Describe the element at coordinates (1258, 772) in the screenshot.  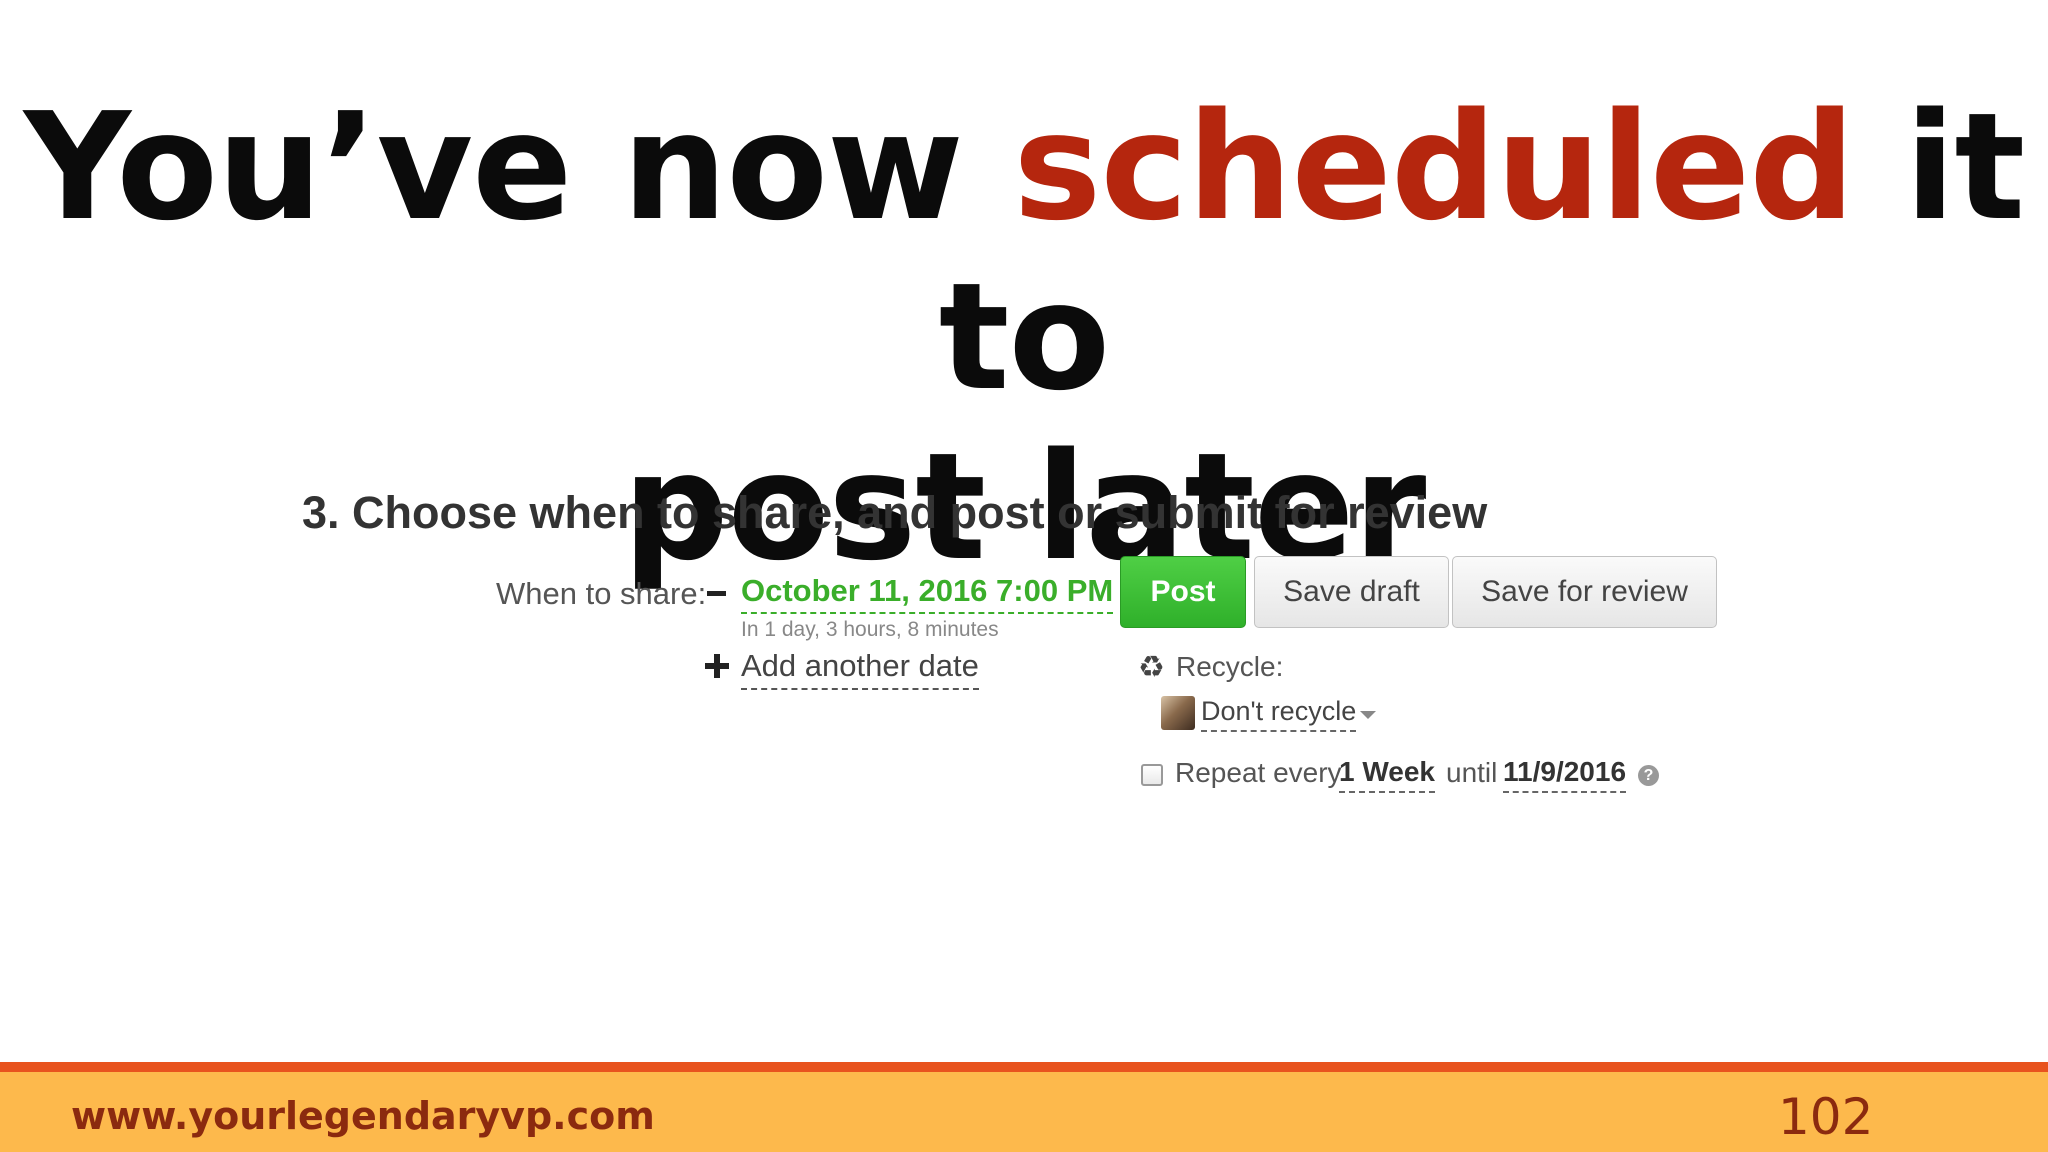
I see `repeat-prefix-text: Repeat every` at that location.